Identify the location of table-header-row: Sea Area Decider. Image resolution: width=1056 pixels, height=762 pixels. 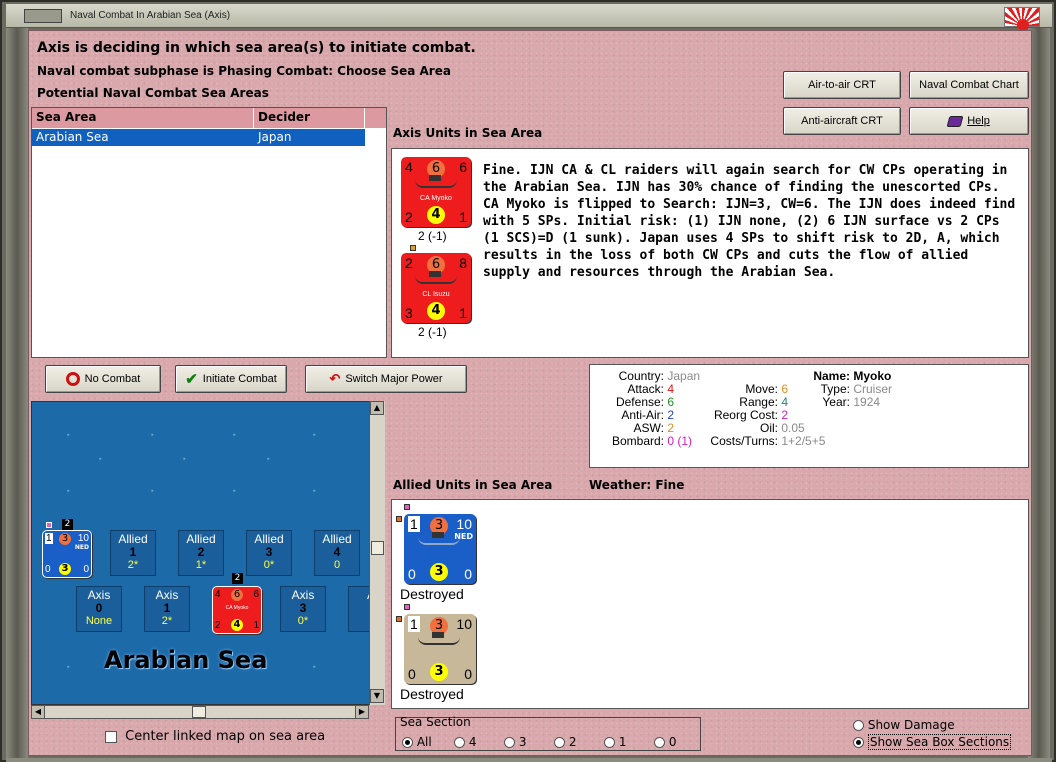
(209, 118).